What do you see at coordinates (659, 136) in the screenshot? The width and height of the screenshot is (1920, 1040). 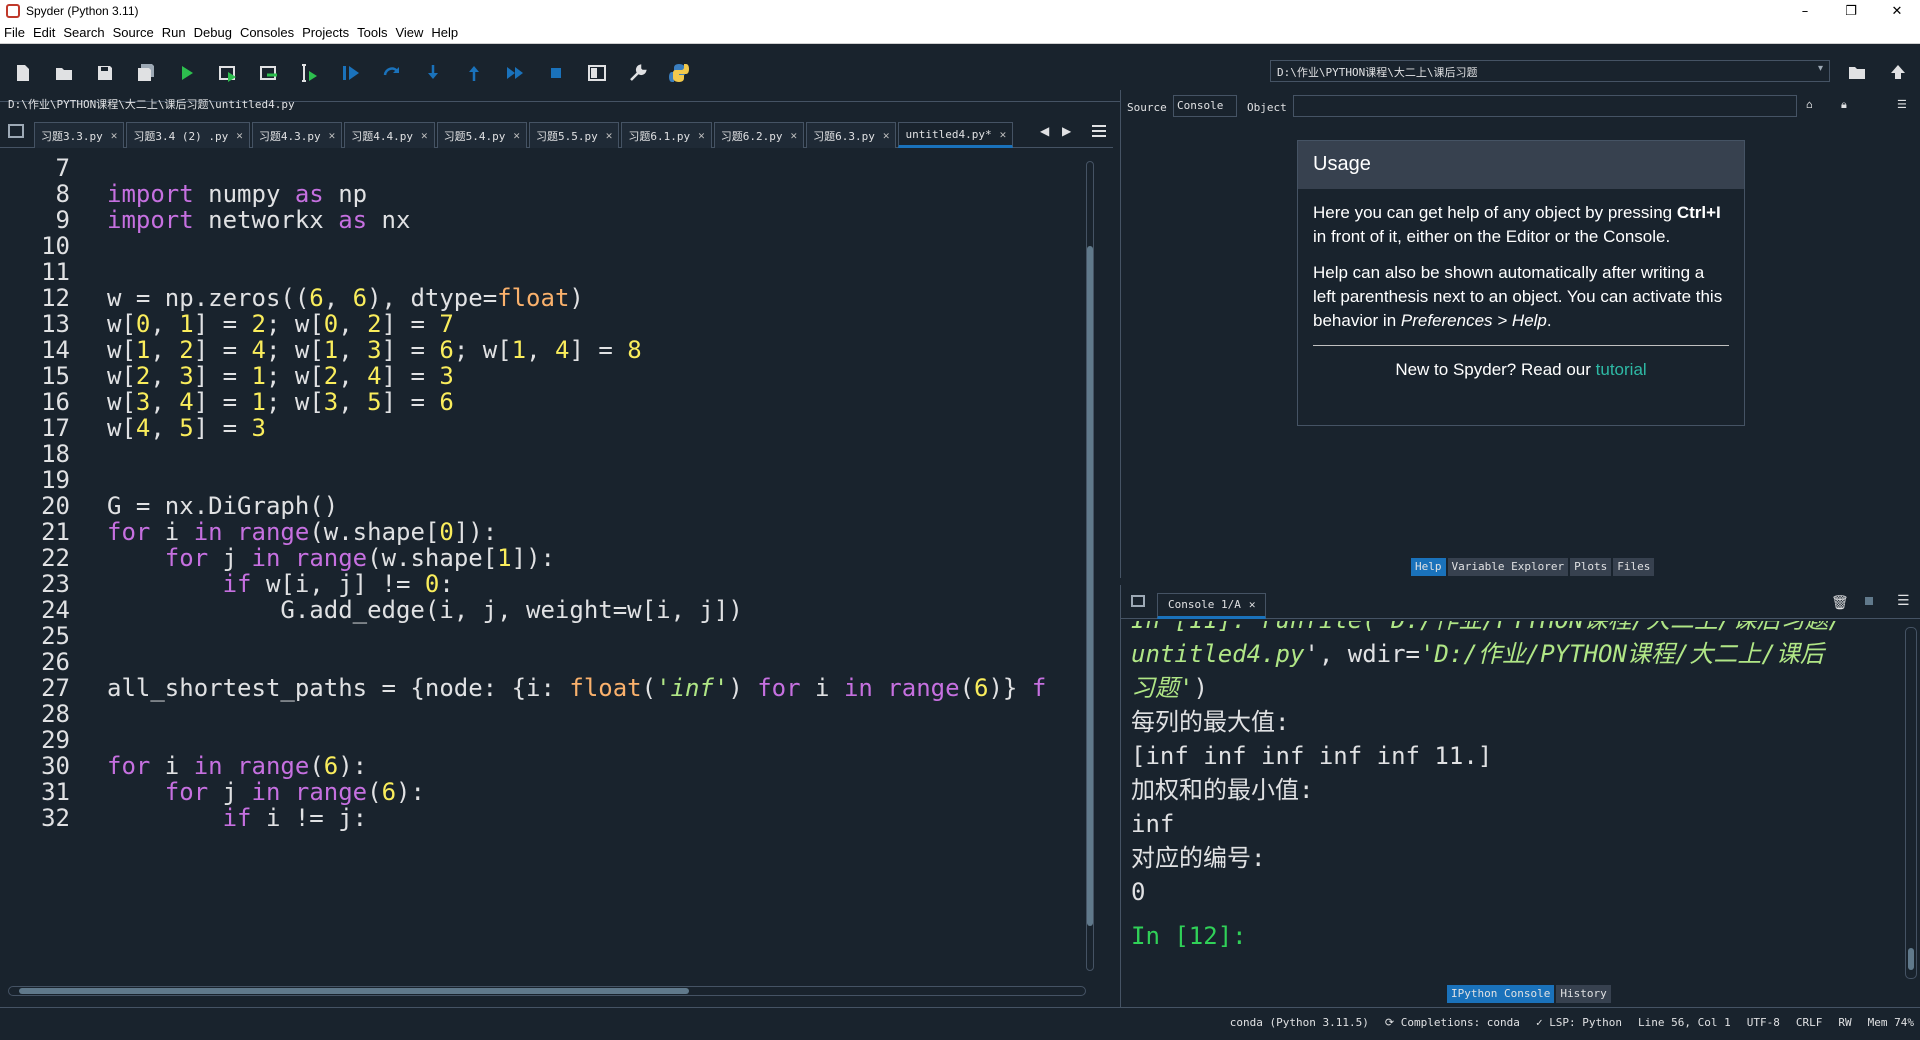 I see `tab-label: 习题6.1.py` at bounding box center [659, 136].